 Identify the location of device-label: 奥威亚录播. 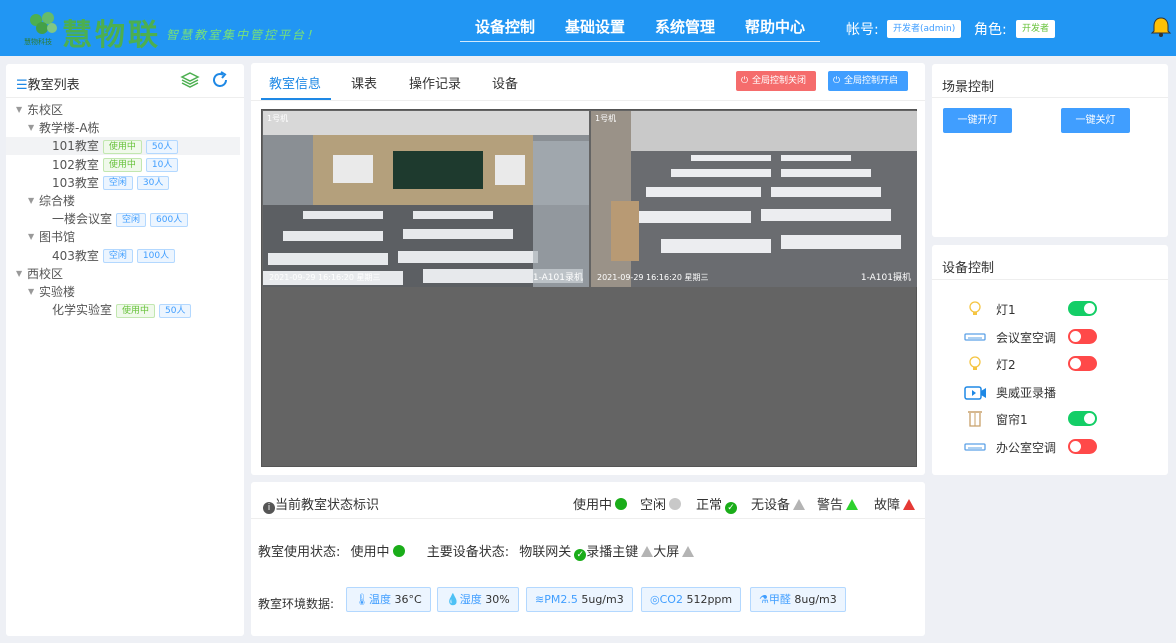
(1026, 392).